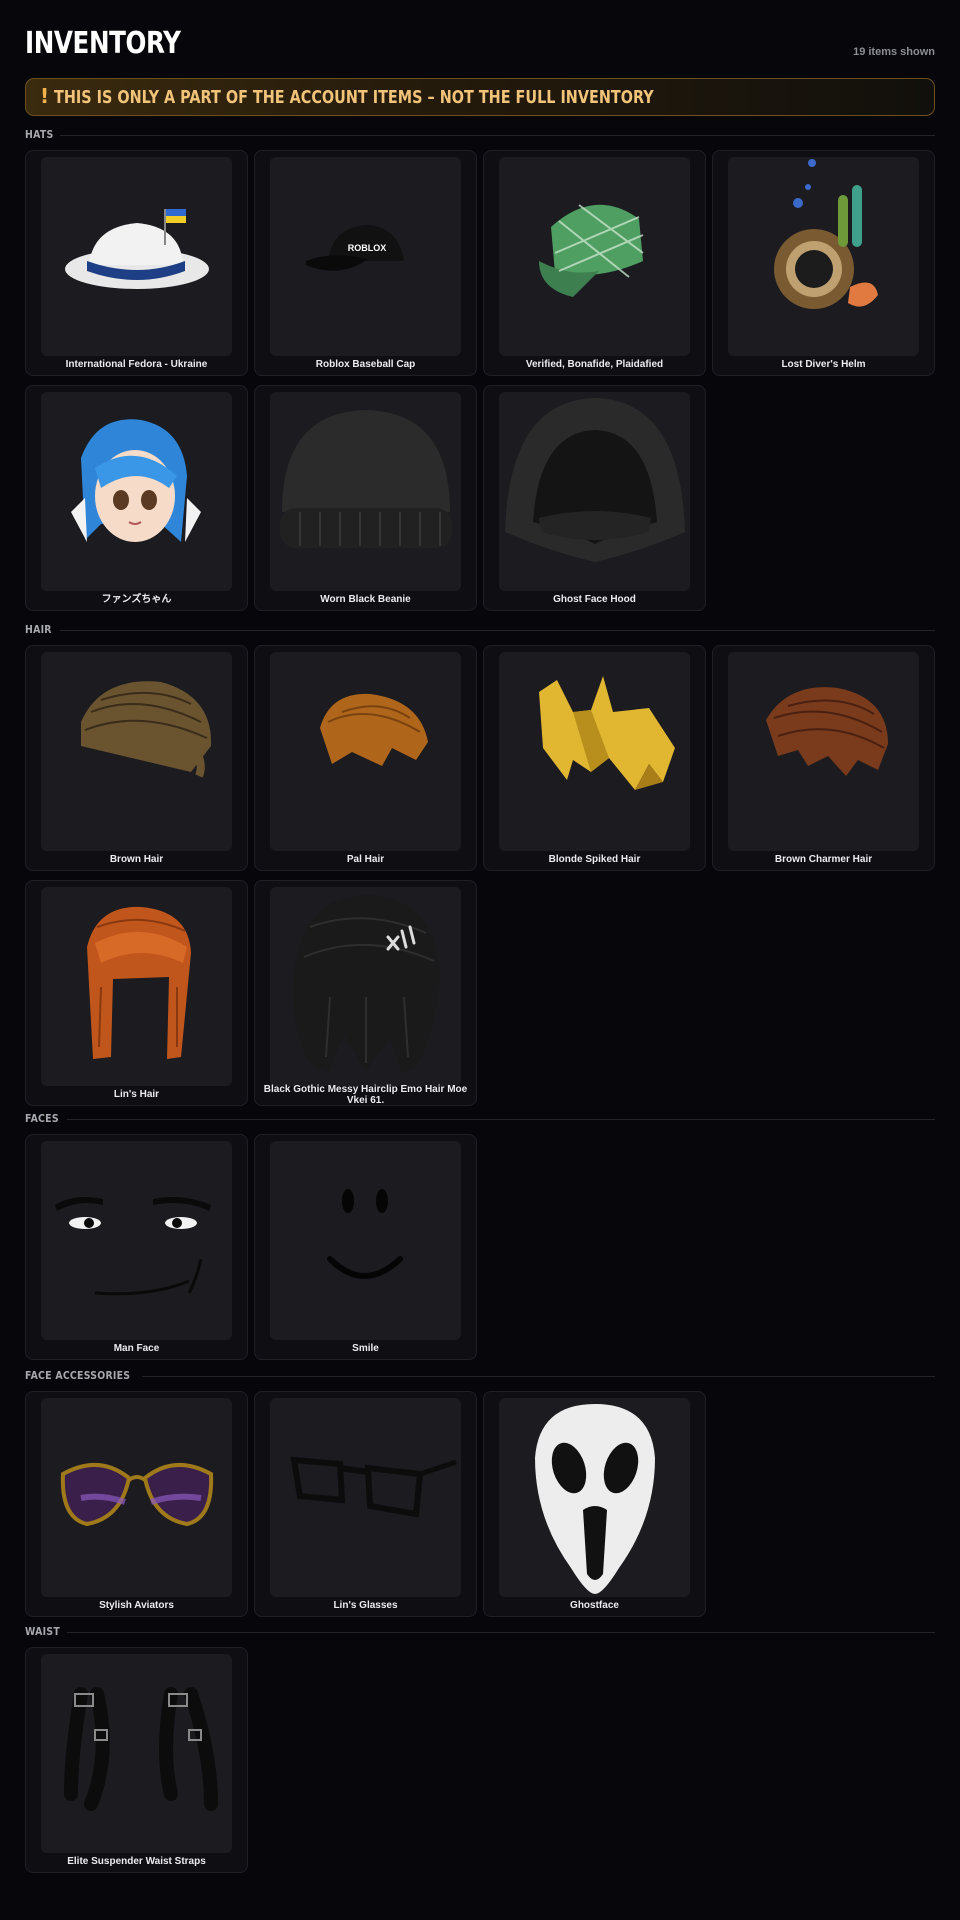 This screenshot has height=1920, width=960. I want to click on section-label: HAIR, so click(38, 629).